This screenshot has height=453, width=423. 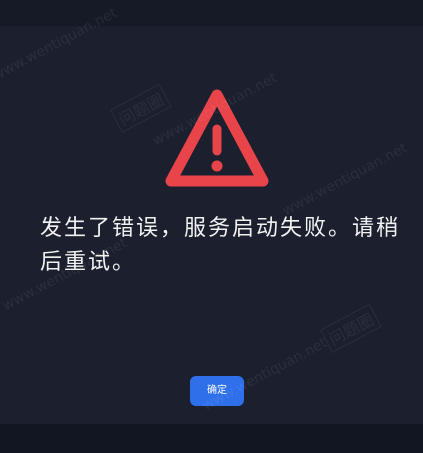 I want to click on watermark-logo: 问题圈, so click(x=351, y=328).